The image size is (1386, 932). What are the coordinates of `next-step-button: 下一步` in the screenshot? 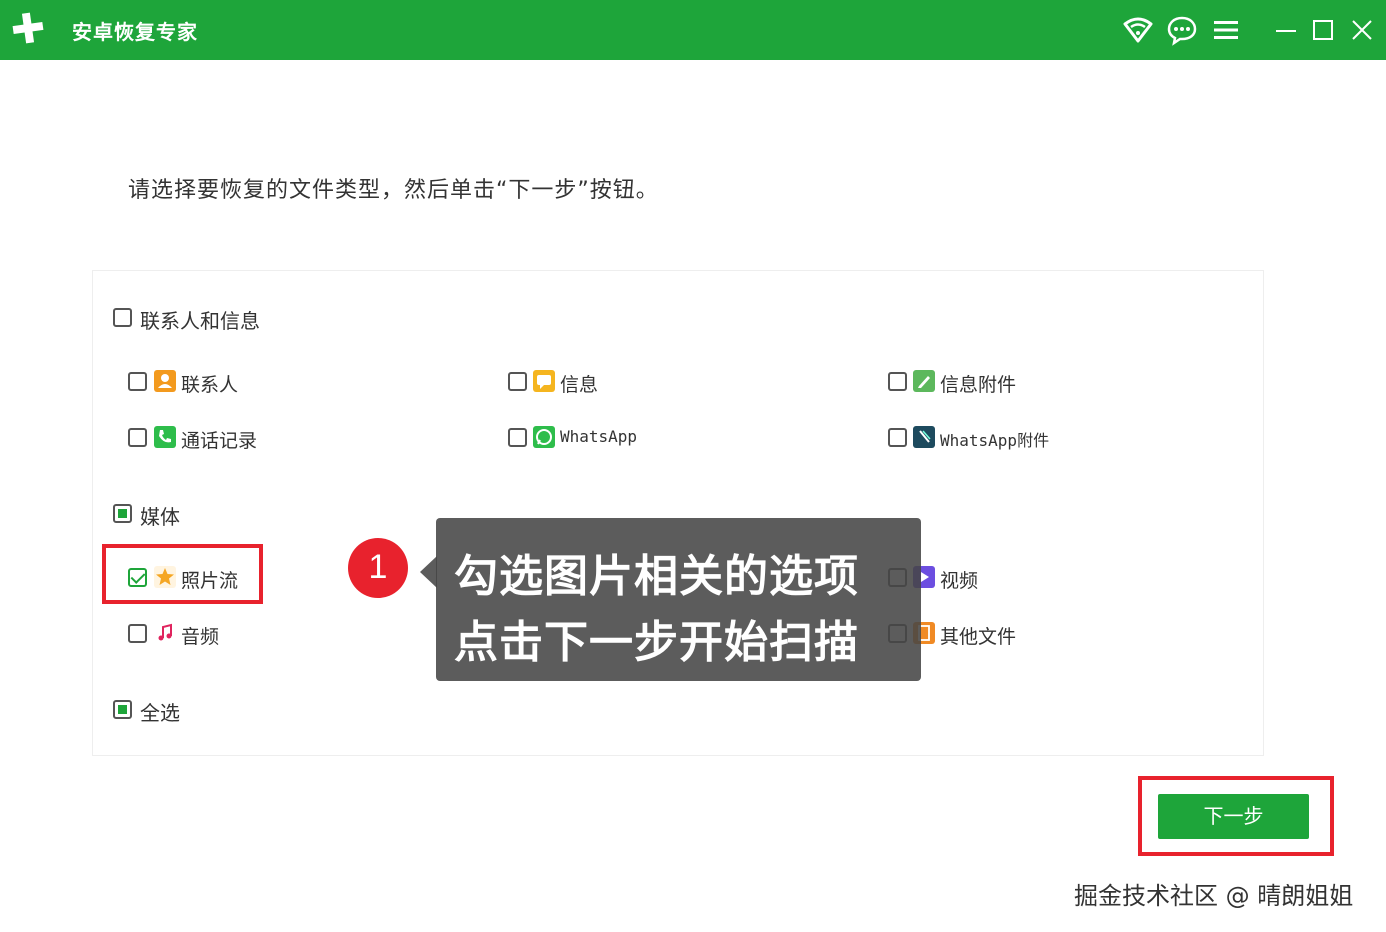 It's located at (1233, 816).